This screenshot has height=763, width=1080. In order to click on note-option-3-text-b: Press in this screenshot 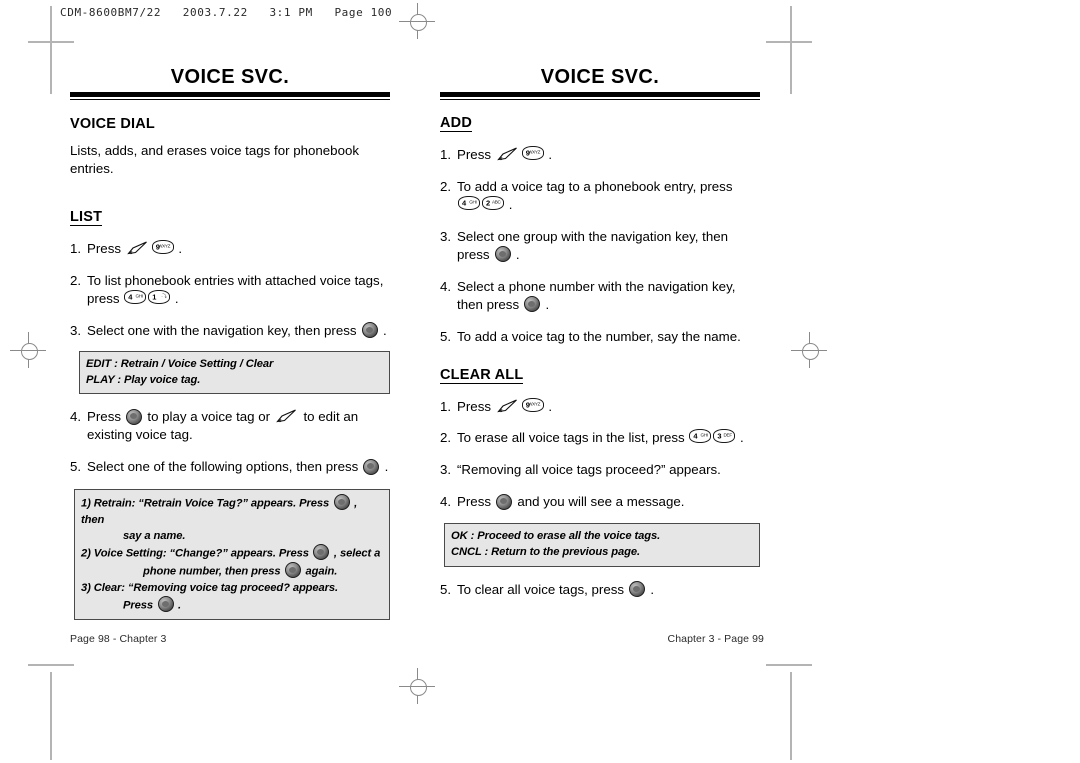, I will do `click(139, 605)`.